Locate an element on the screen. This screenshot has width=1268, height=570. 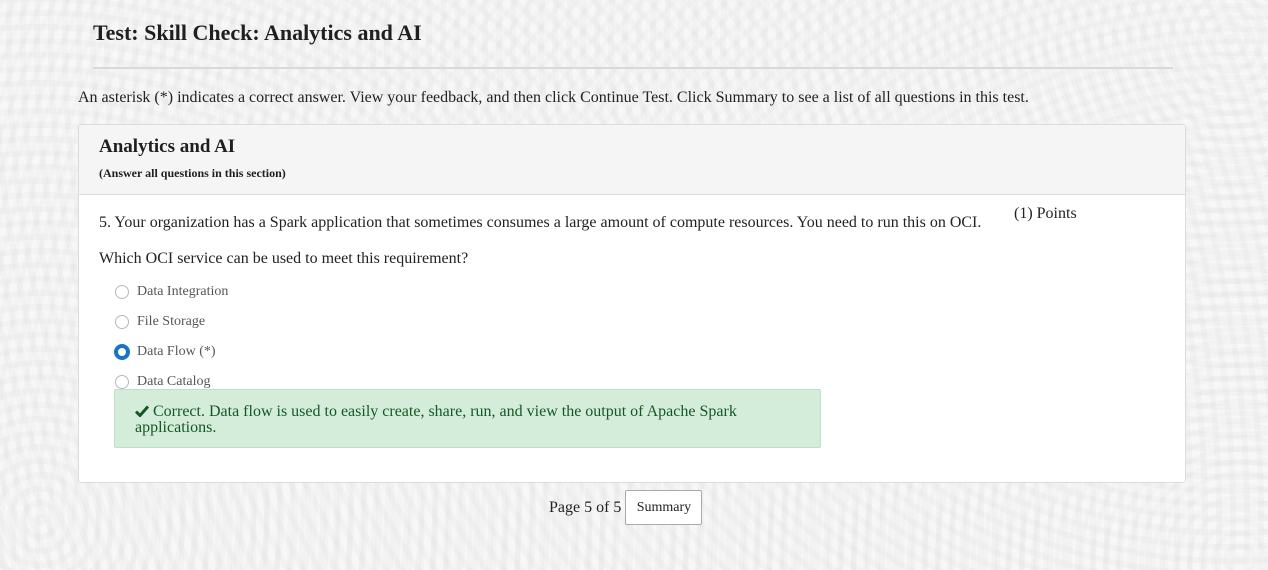
summary-button: Summary is located at coordinates (664, 507).